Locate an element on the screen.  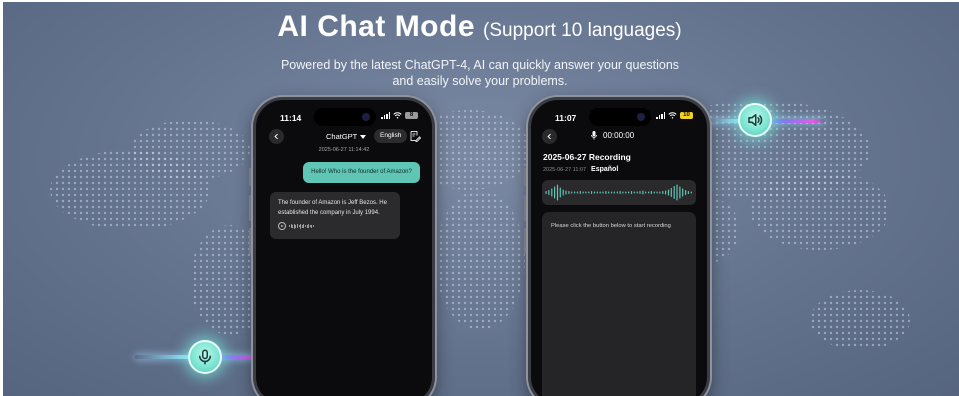
banner-title: AI Chat Mode (Support 10 languages) is located at coordinates (479, 27).